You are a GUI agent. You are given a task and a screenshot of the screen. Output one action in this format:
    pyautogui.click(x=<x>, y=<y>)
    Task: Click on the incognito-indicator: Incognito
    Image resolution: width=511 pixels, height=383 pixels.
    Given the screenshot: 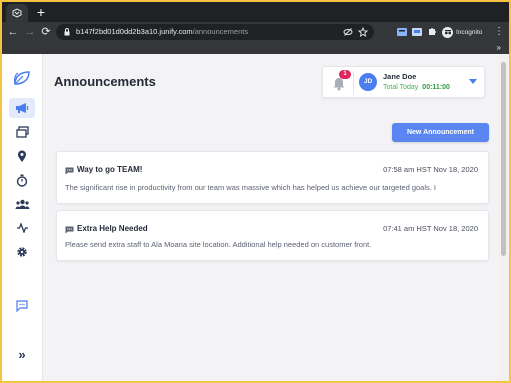 What is the action you would take?
    pyautogui.click(x=462, y=32)
    